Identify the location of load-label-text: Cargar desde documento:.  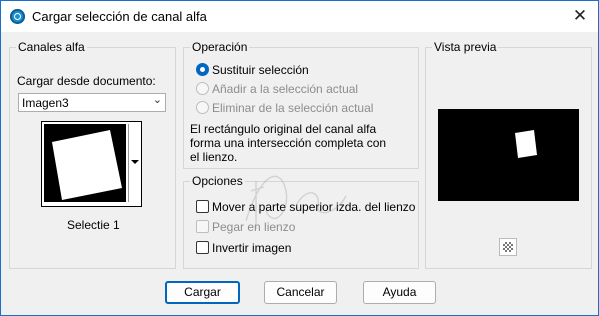
(86, 81).